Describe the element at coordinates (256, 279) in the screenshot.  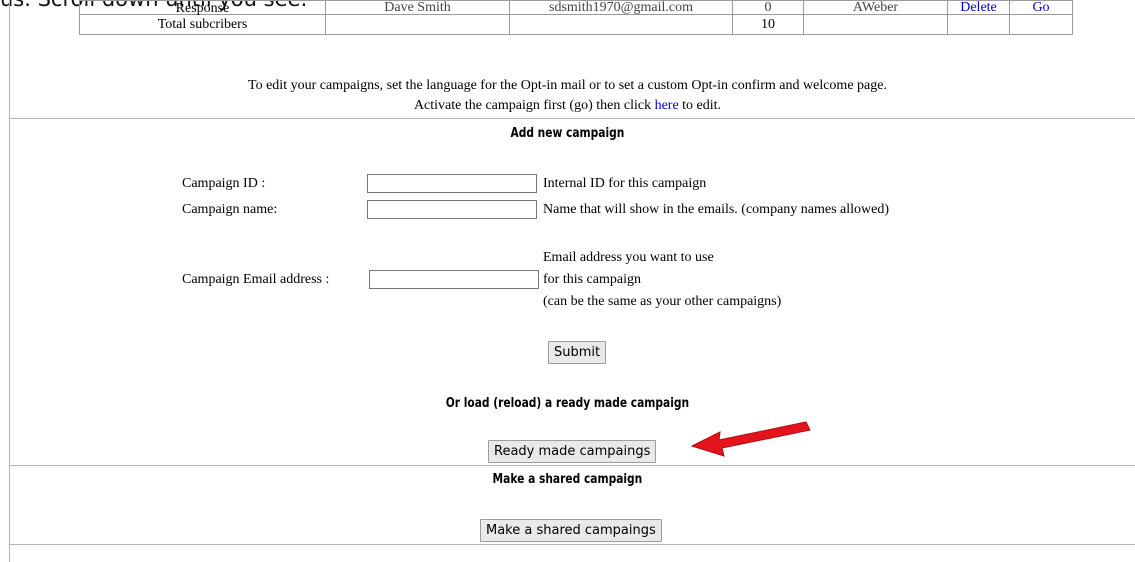
I see `campaign-email-label: Campaign Email address :` at that location.